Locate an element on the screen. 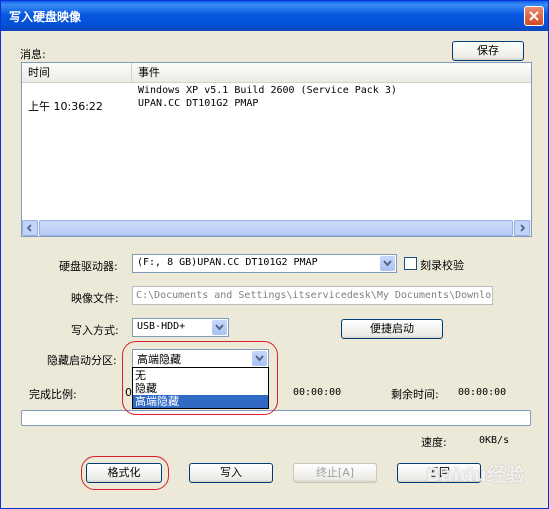  row-1-time: 上午 10:36:22 is located at coordinates (65, 106).